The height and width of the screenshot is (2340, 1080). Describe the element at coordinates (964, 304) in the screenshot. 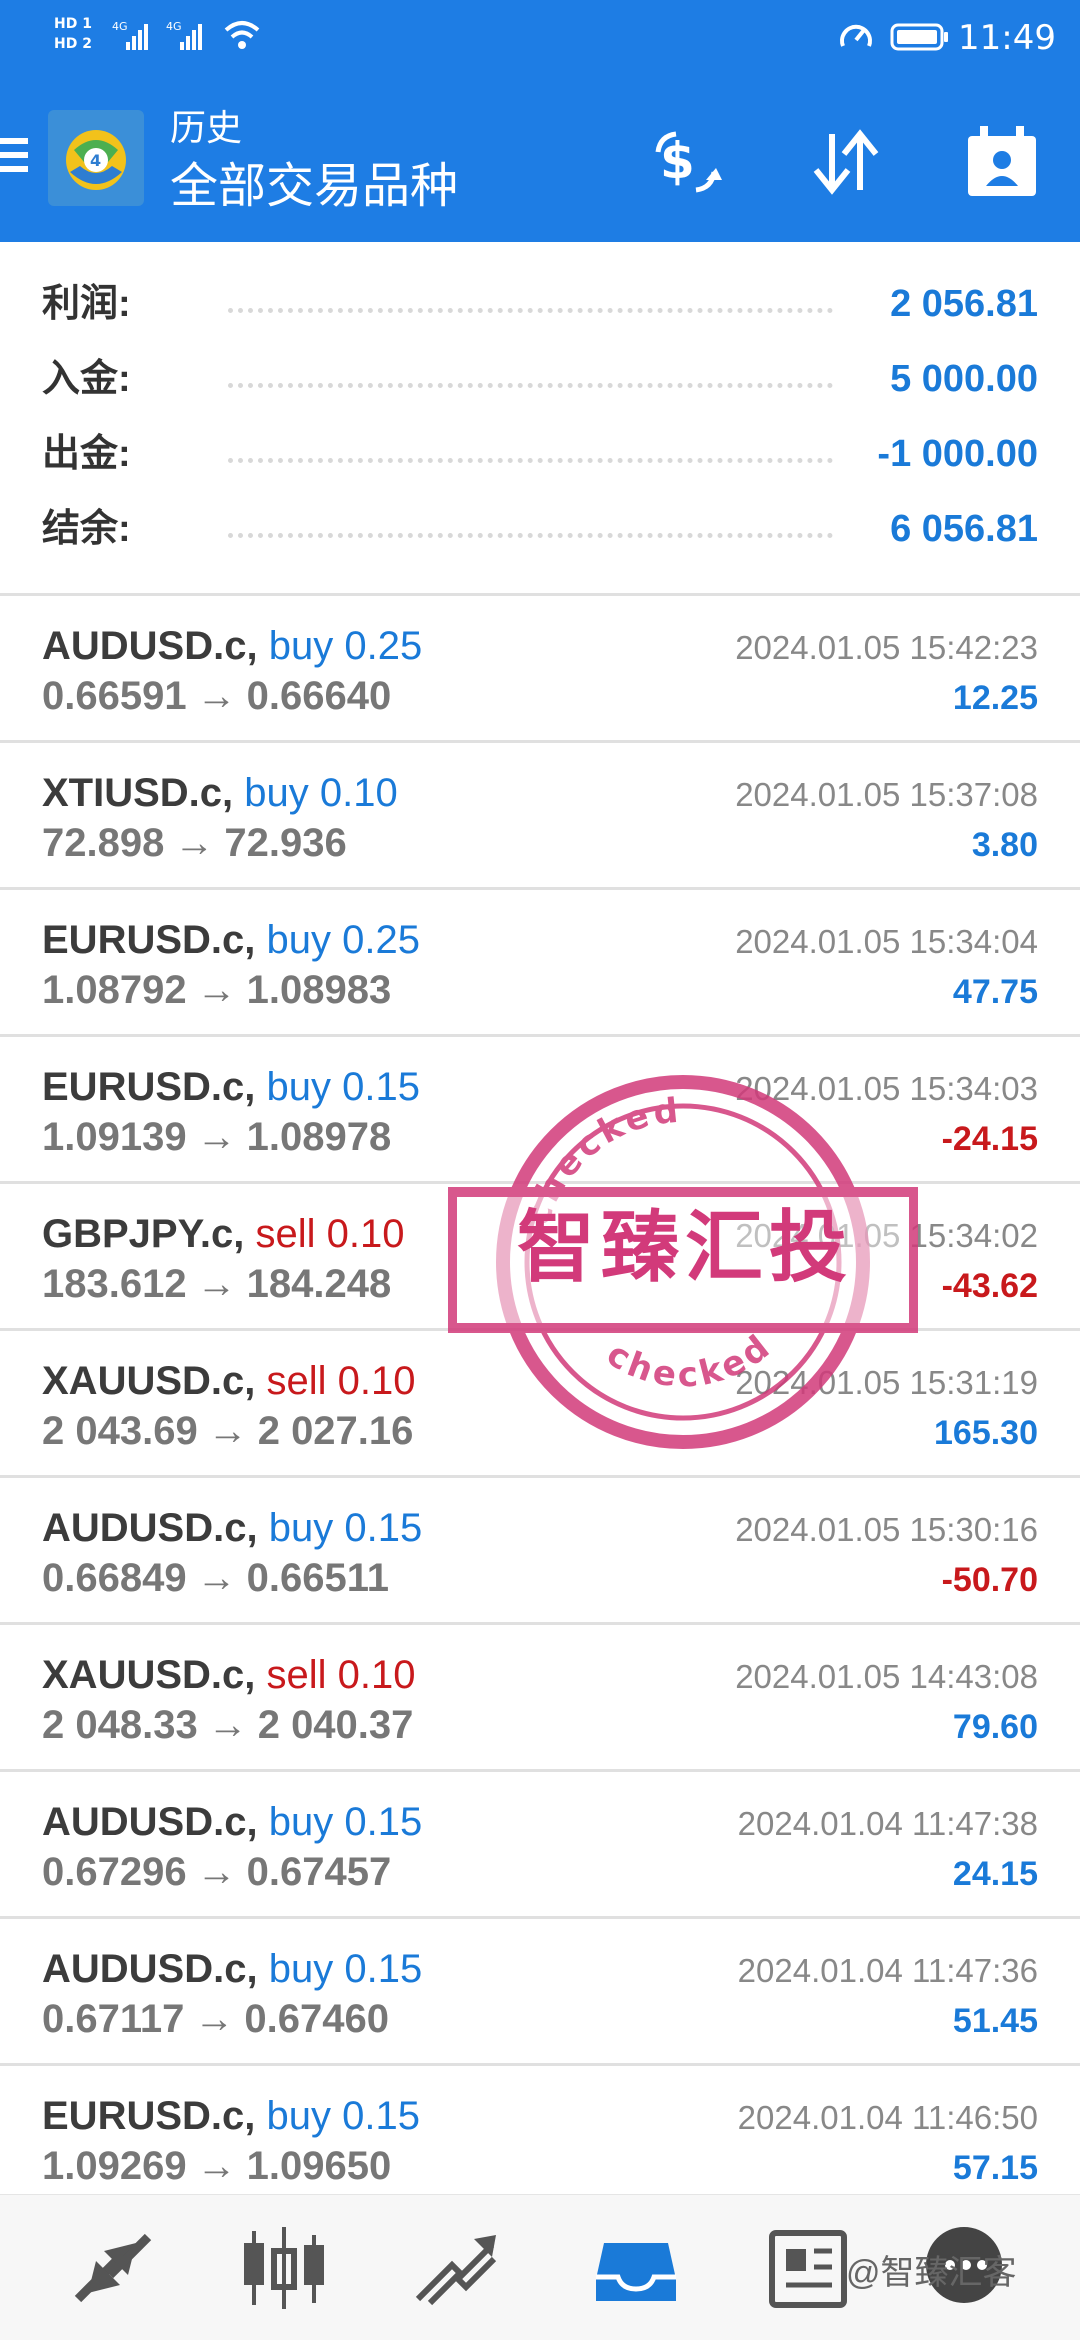

I see `summary-value: 2 056.81` at that location.